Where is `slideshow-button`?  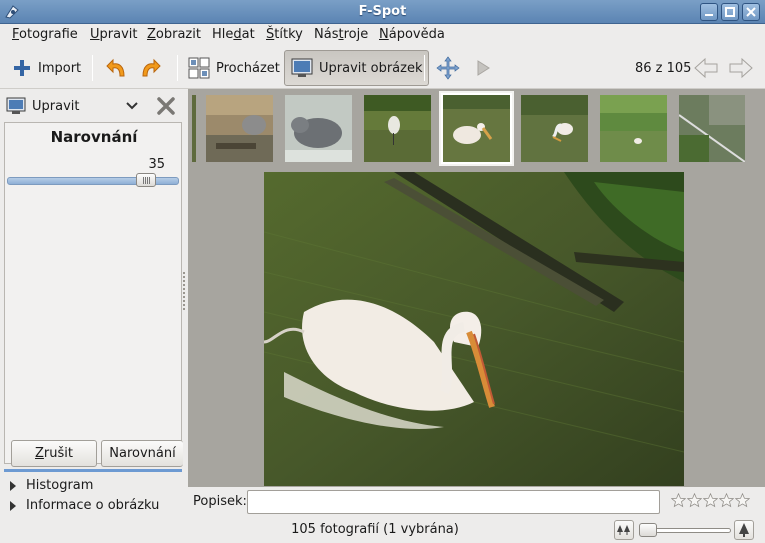
slideshow-button is located at coordinates (483, 68).